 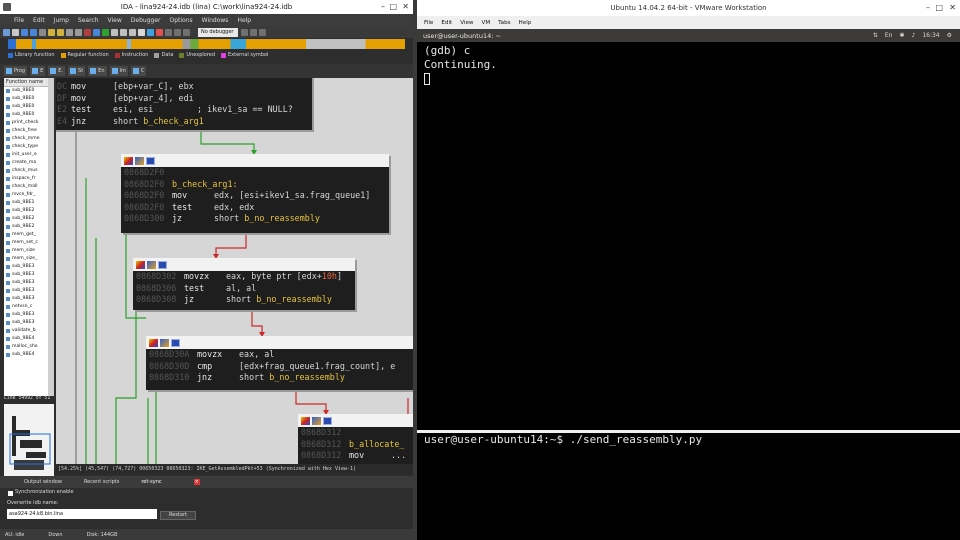 I want to click on tab-functions: Prog, so click(x=16, y=71).